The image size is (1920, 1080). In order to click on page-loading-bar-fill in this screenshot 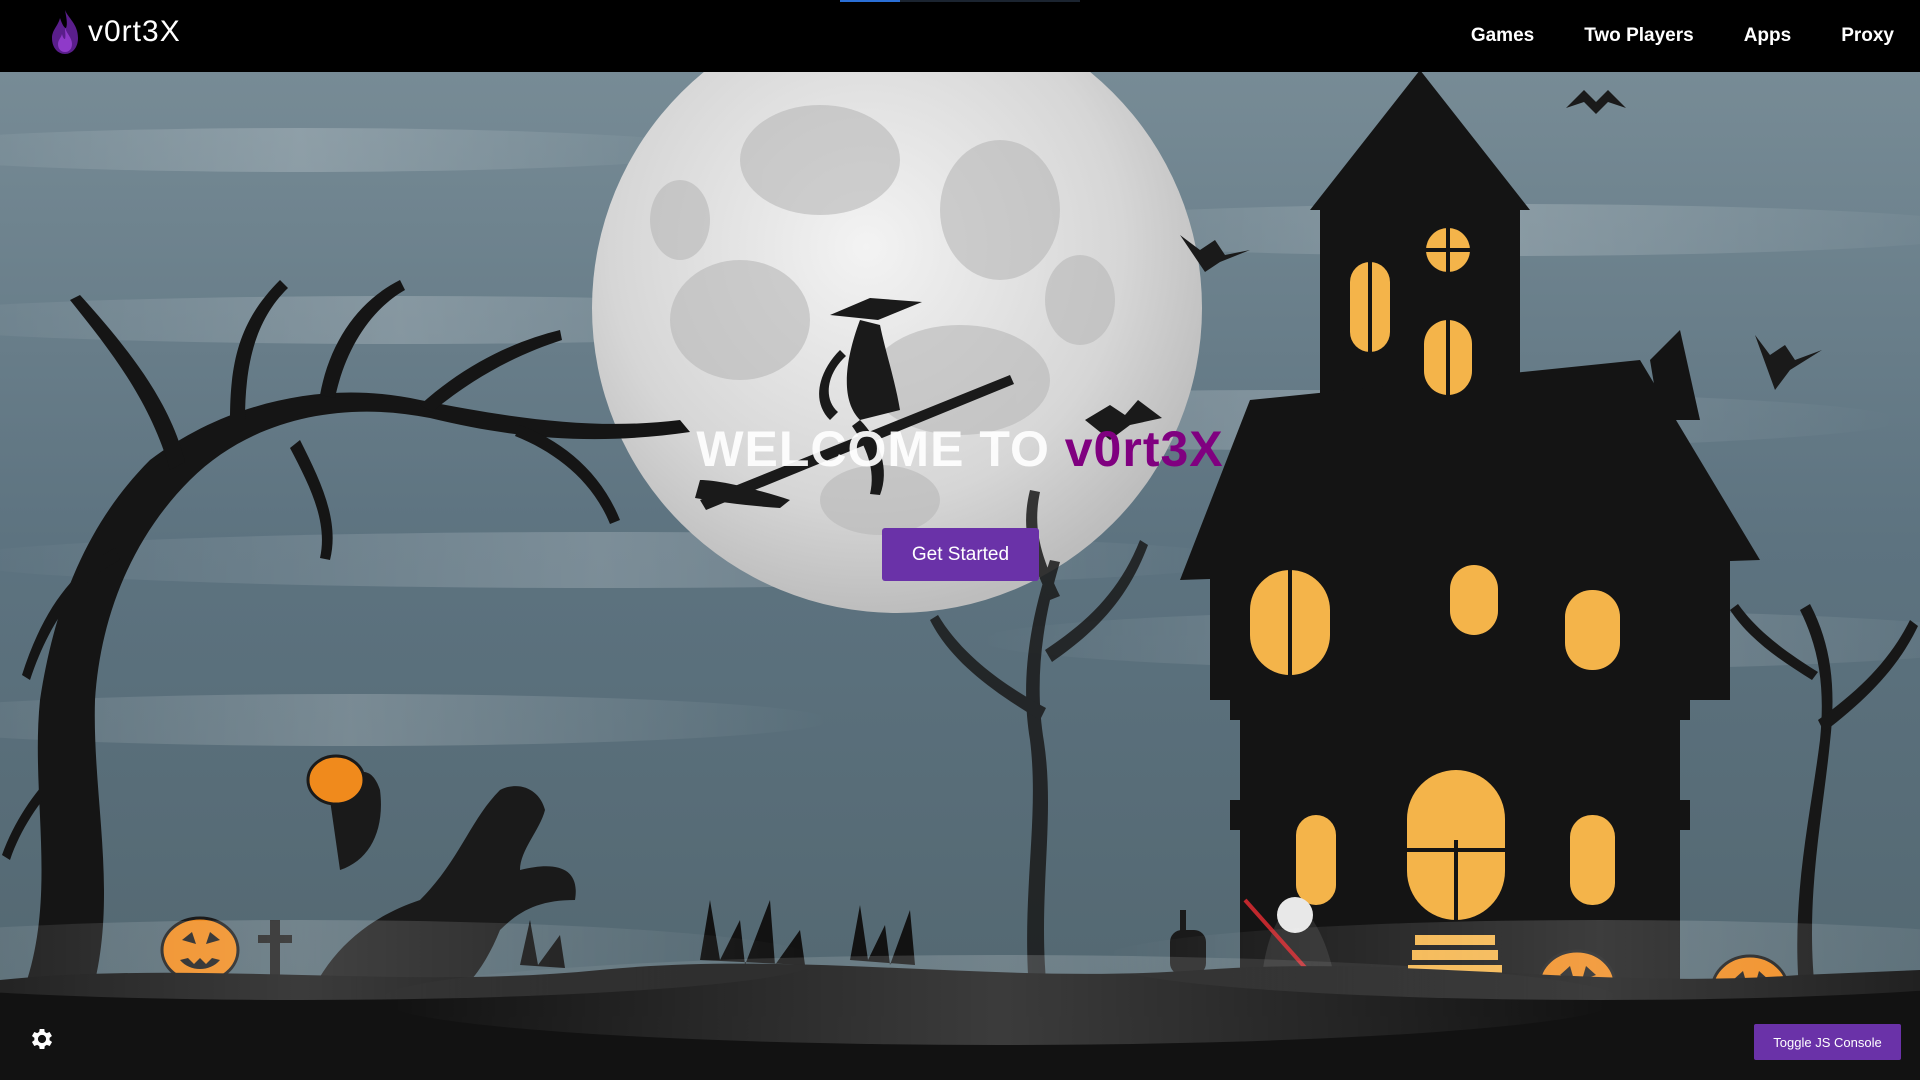, I will do `click(870, 1)`.